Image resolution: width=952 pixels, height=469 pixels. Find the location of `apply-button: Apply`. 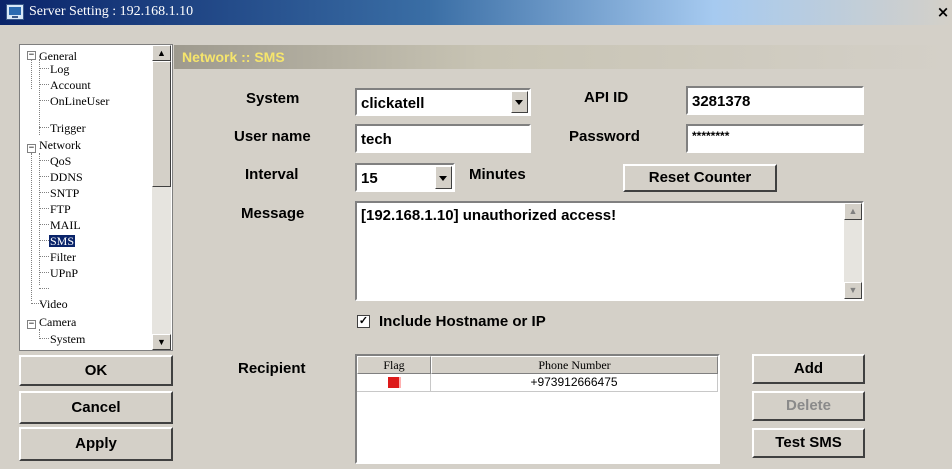

apply-button: Apply is located at coordinates (96, 444).